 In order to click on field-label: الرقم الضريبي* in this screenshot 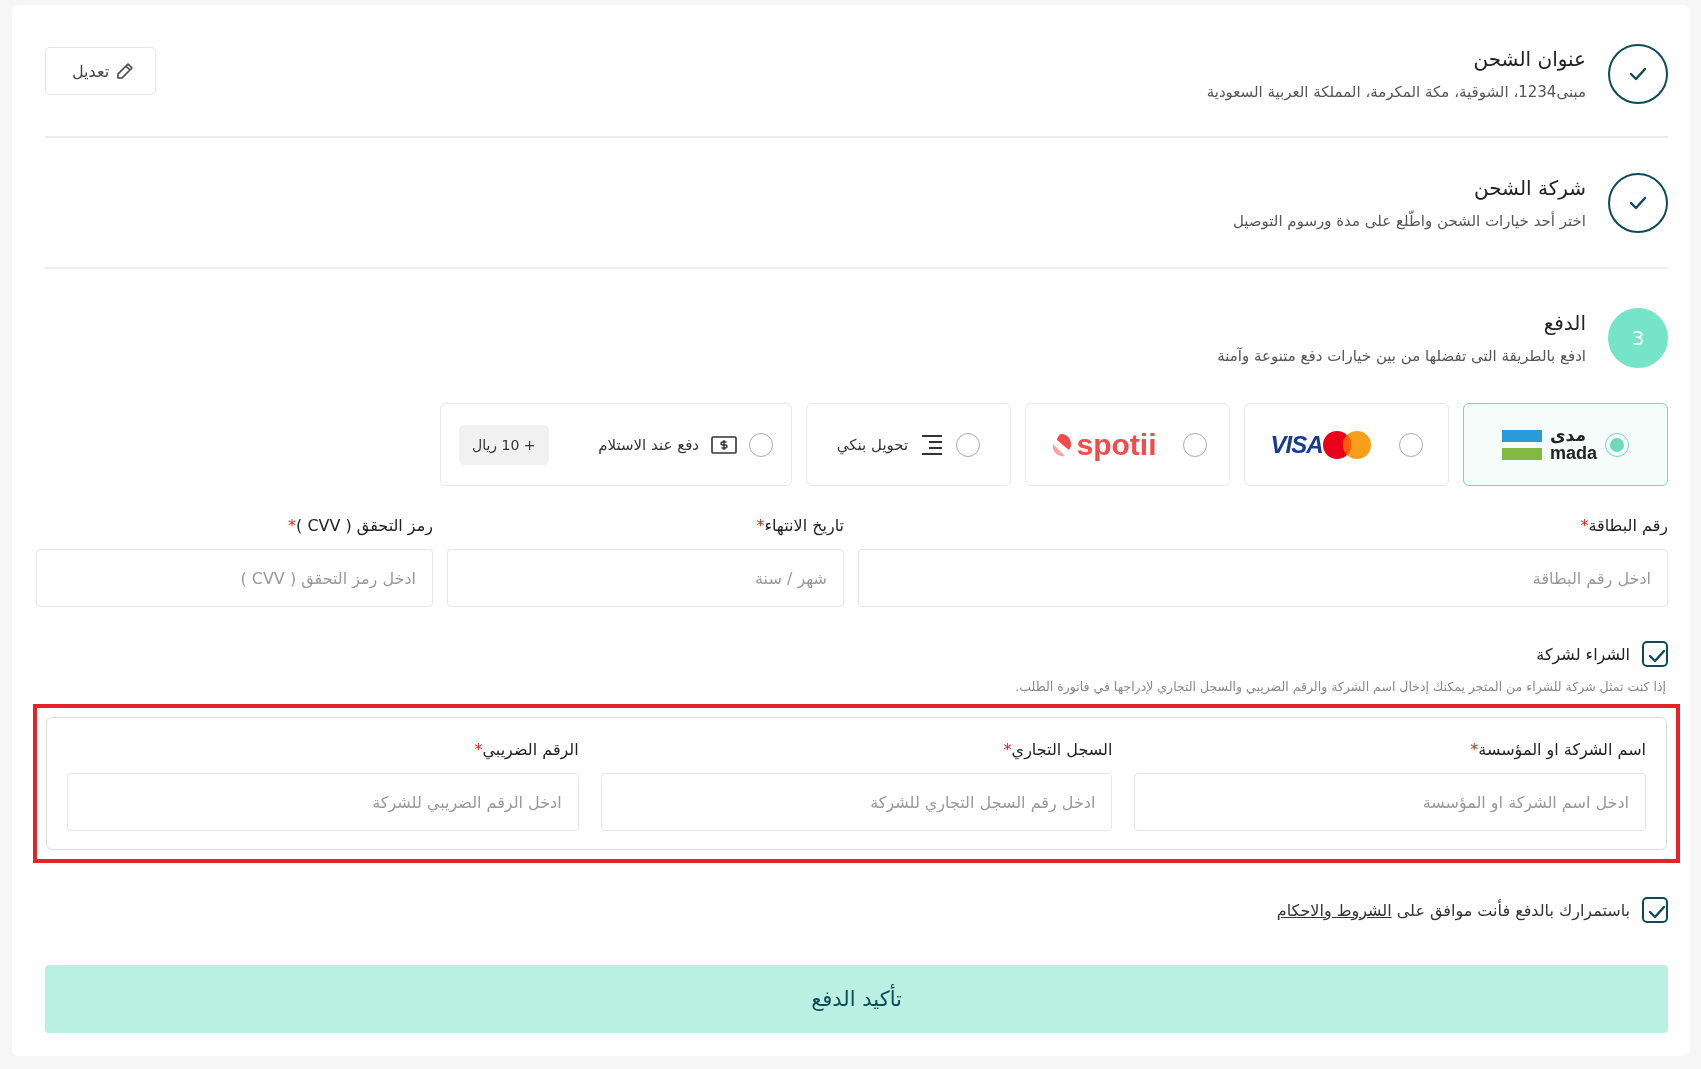, I will do `click(526, 749)`.